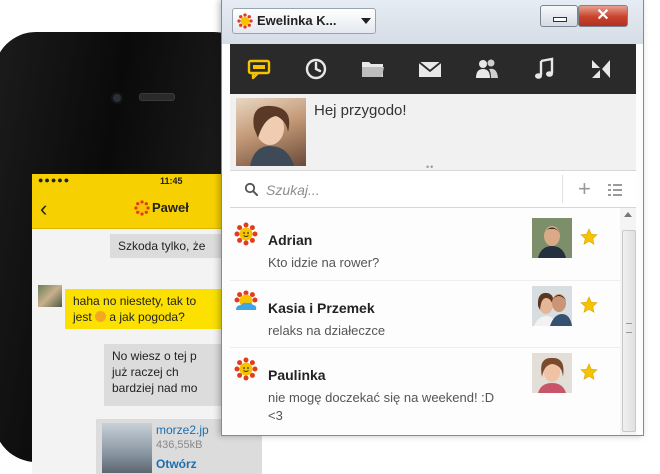 The image size is (660, 474). I want to click on message-text: haha no niestety, tak to, so click(135, 301).